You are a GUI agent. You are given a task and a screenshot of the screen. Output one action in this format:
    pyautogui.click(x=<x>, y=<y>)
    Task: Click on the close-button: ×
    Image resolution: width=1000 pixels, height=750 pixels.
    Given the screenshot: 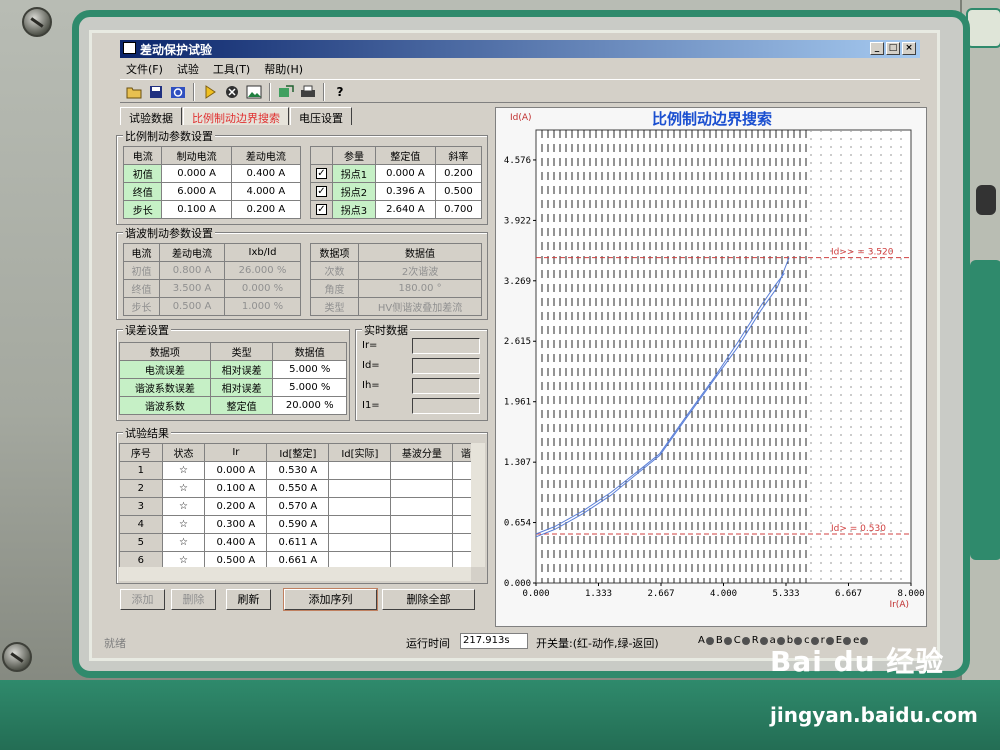 What is the action you would take?
    pyautogui.click(x=909, y=48)
    